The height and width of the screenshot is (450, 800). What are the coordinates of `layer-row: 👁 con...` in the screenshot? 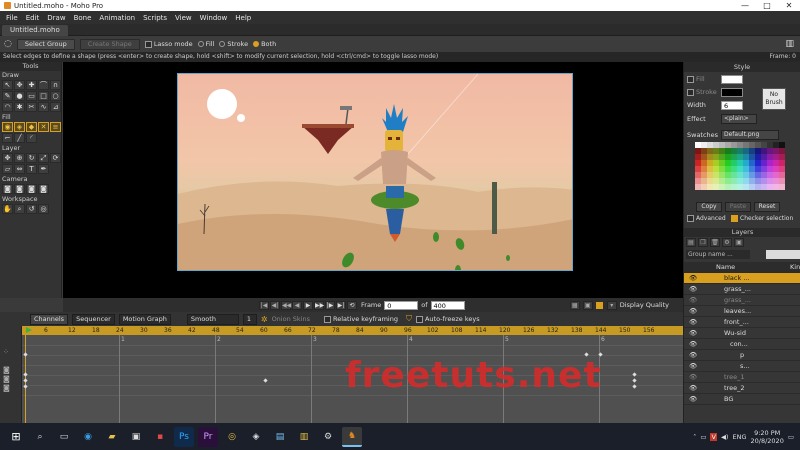 It's located at (742, 344).